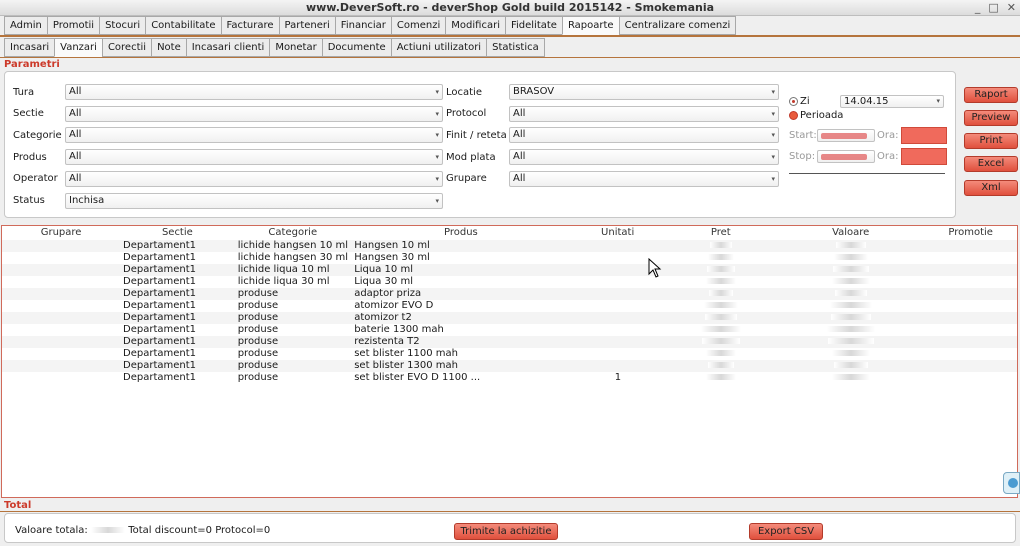  I want to click on col-grupare: Grupare, so click(61, 233).